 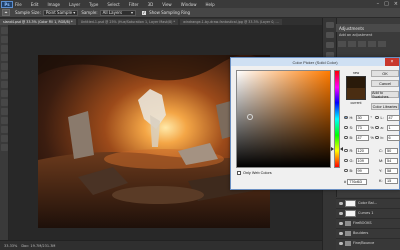 What do you see at coordinates (385, 83) in the screenshot?
I see `cancel-button: Cancel` at bounding box center [385, 83].